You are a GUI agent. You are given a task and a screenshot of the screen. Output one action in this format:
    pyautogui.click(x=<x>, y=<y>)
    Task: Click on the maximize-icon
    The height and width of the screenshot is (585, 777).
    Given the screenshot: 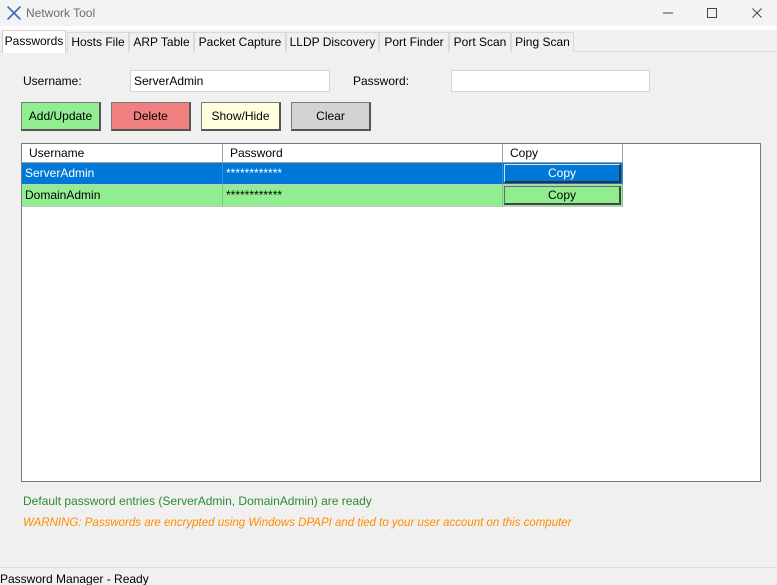 What is the action you would take?
    pyautogui.click(x=712, y=13)
    